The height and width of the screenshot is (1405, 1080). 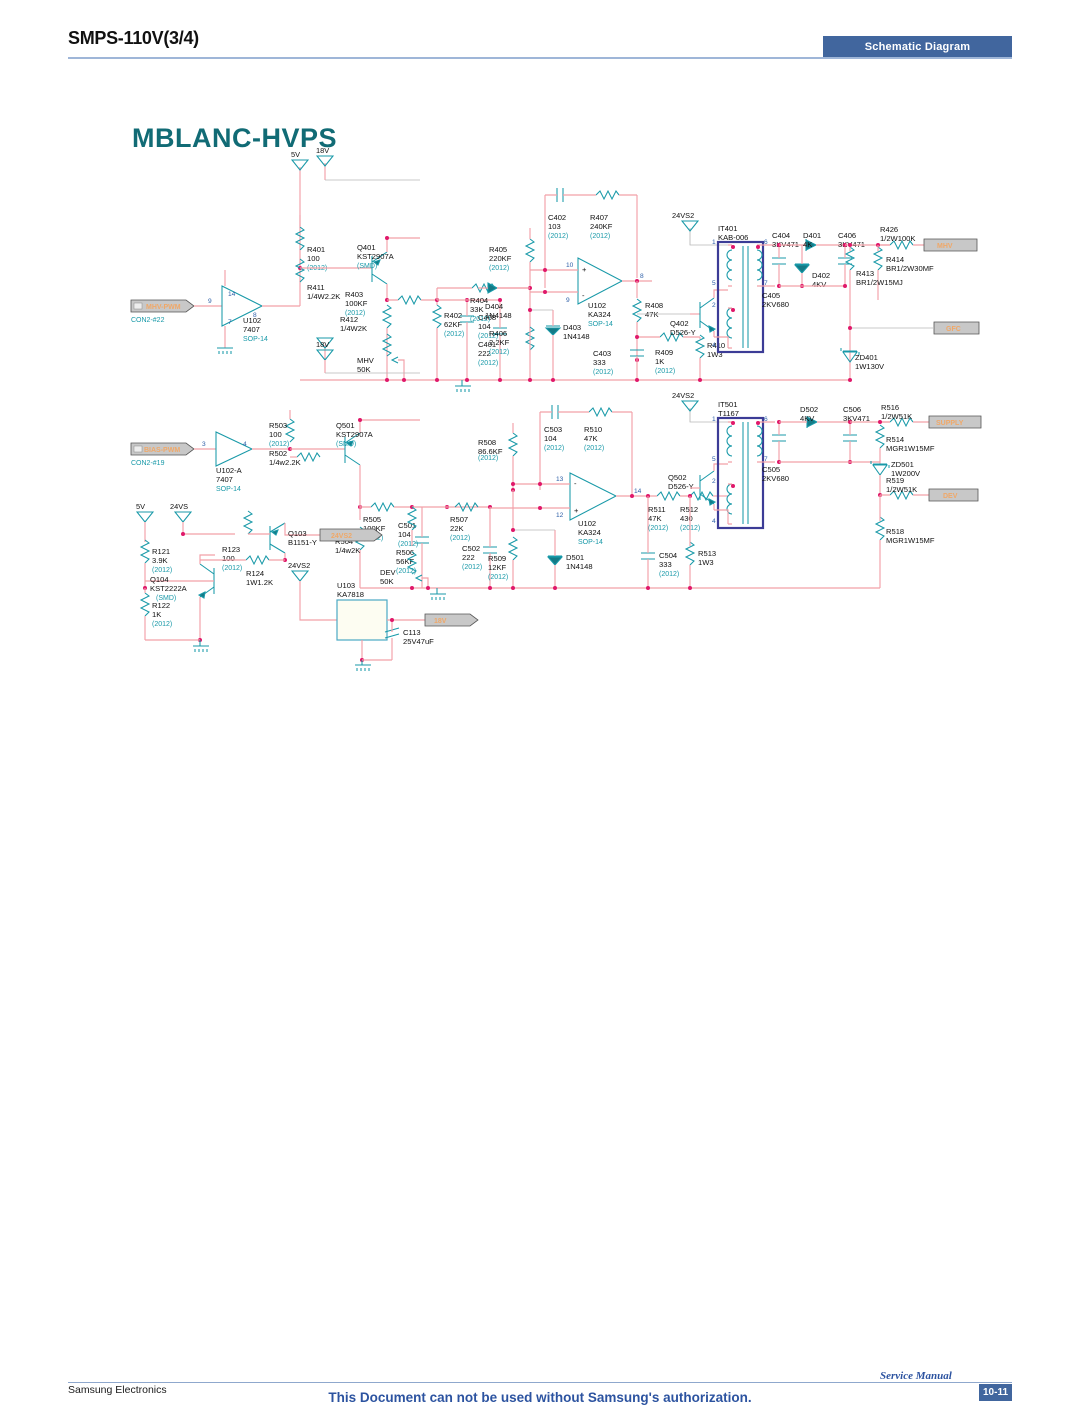 I want to click on r407-pkg: (2012), so click(x=600, y=236).